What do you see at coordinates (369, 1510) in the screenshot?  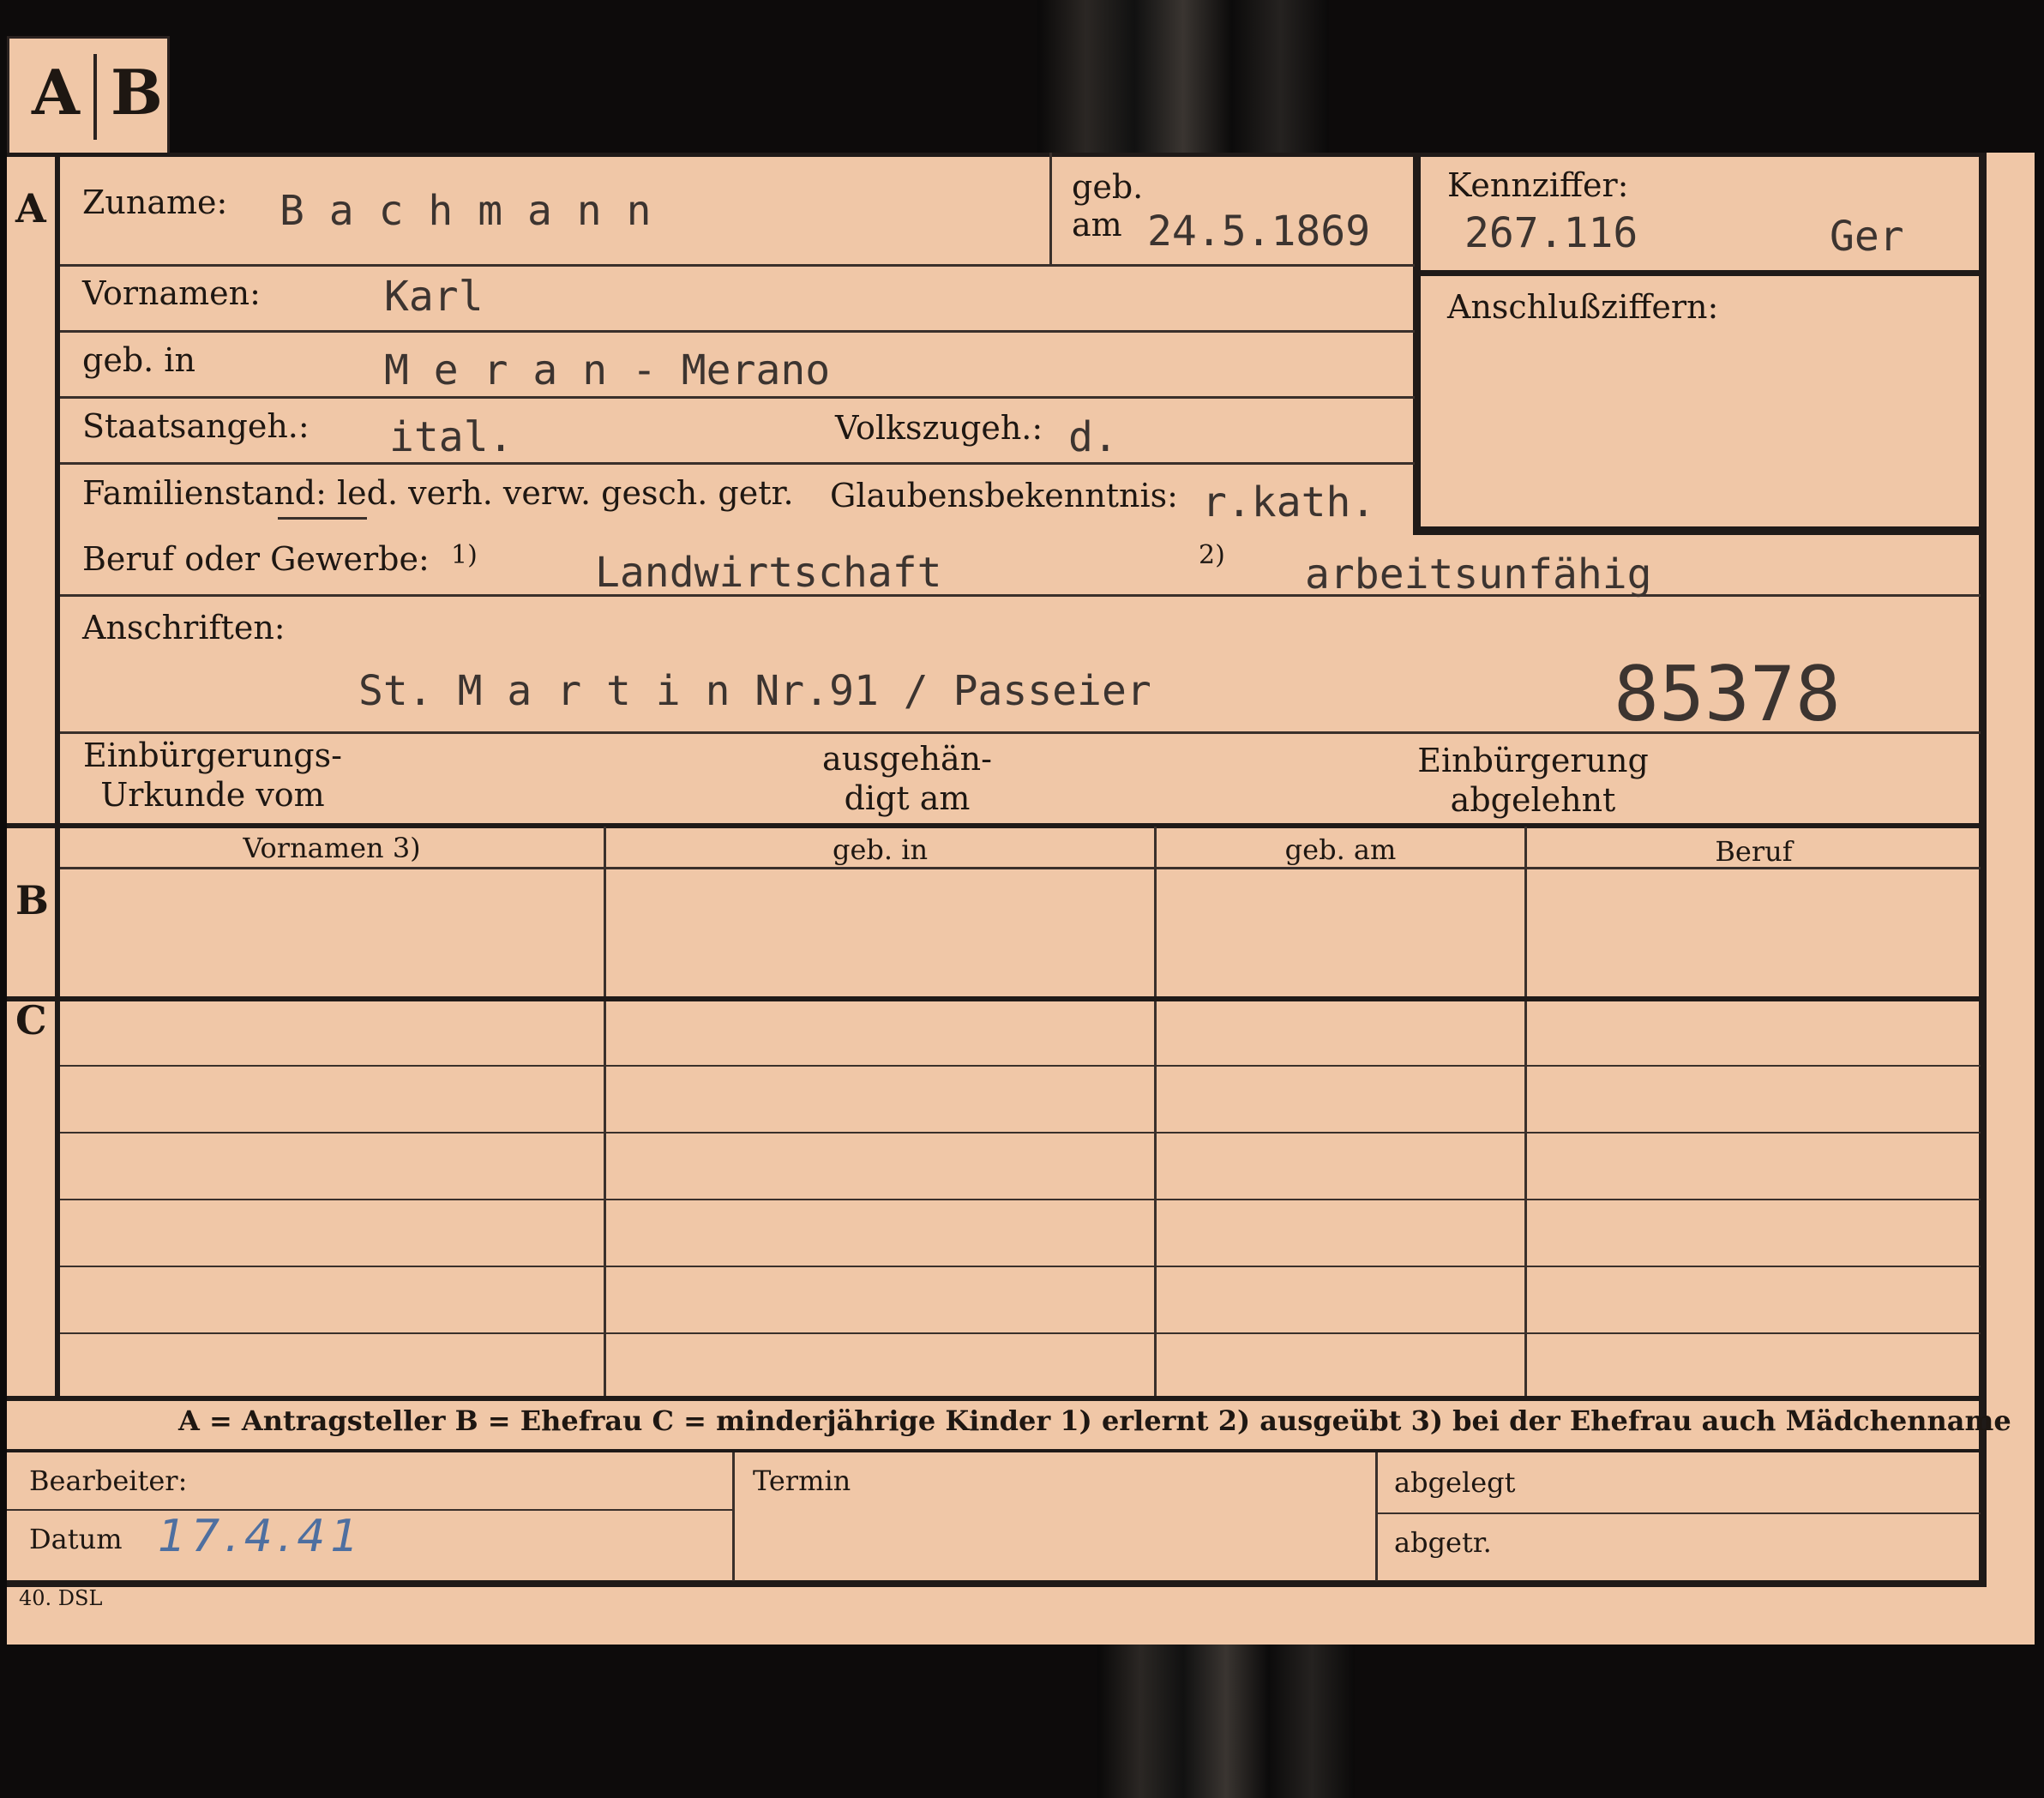 I see `admin-row-line-left` at bounding box center [369, 1510].